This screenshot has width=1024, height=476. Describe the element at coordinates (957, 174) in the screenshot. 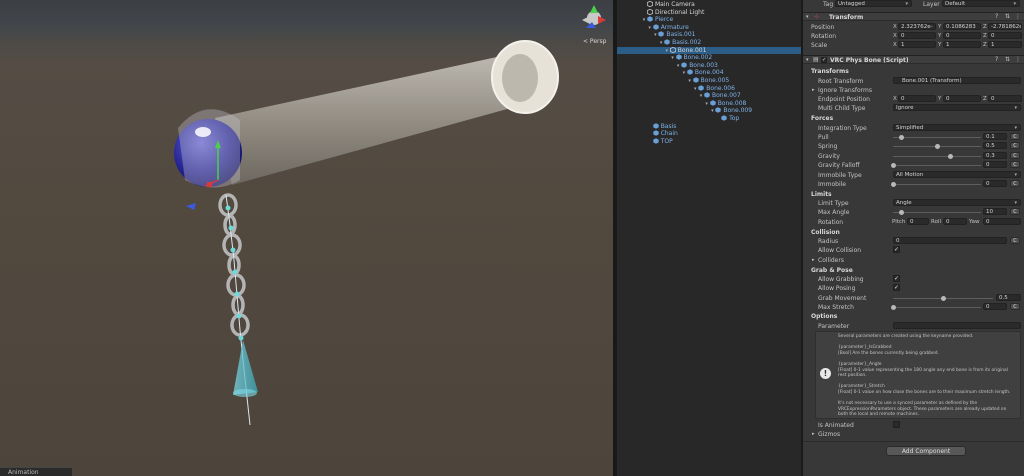

I see `immobile-type-dropdown: All Motion` at that location.